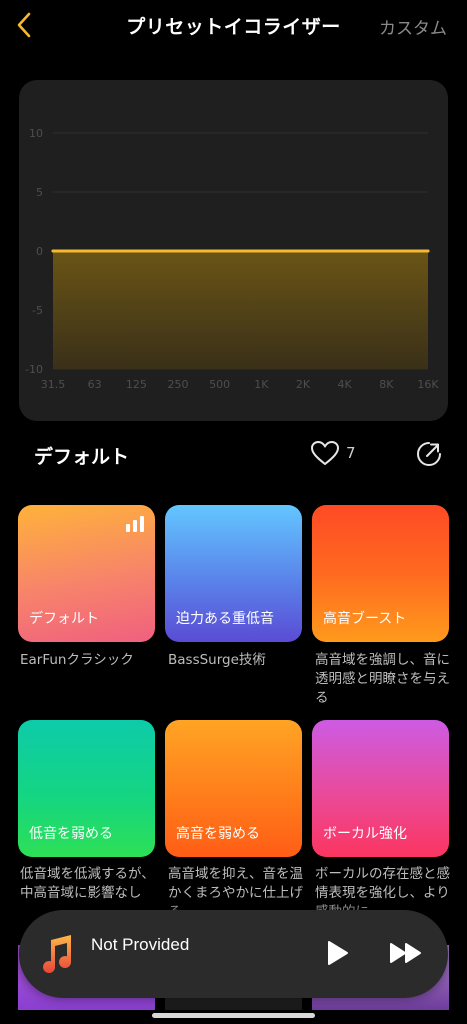  Describe the element at coordinates (233, 1015) in the screenshot. I see `home-indicator` at that location.